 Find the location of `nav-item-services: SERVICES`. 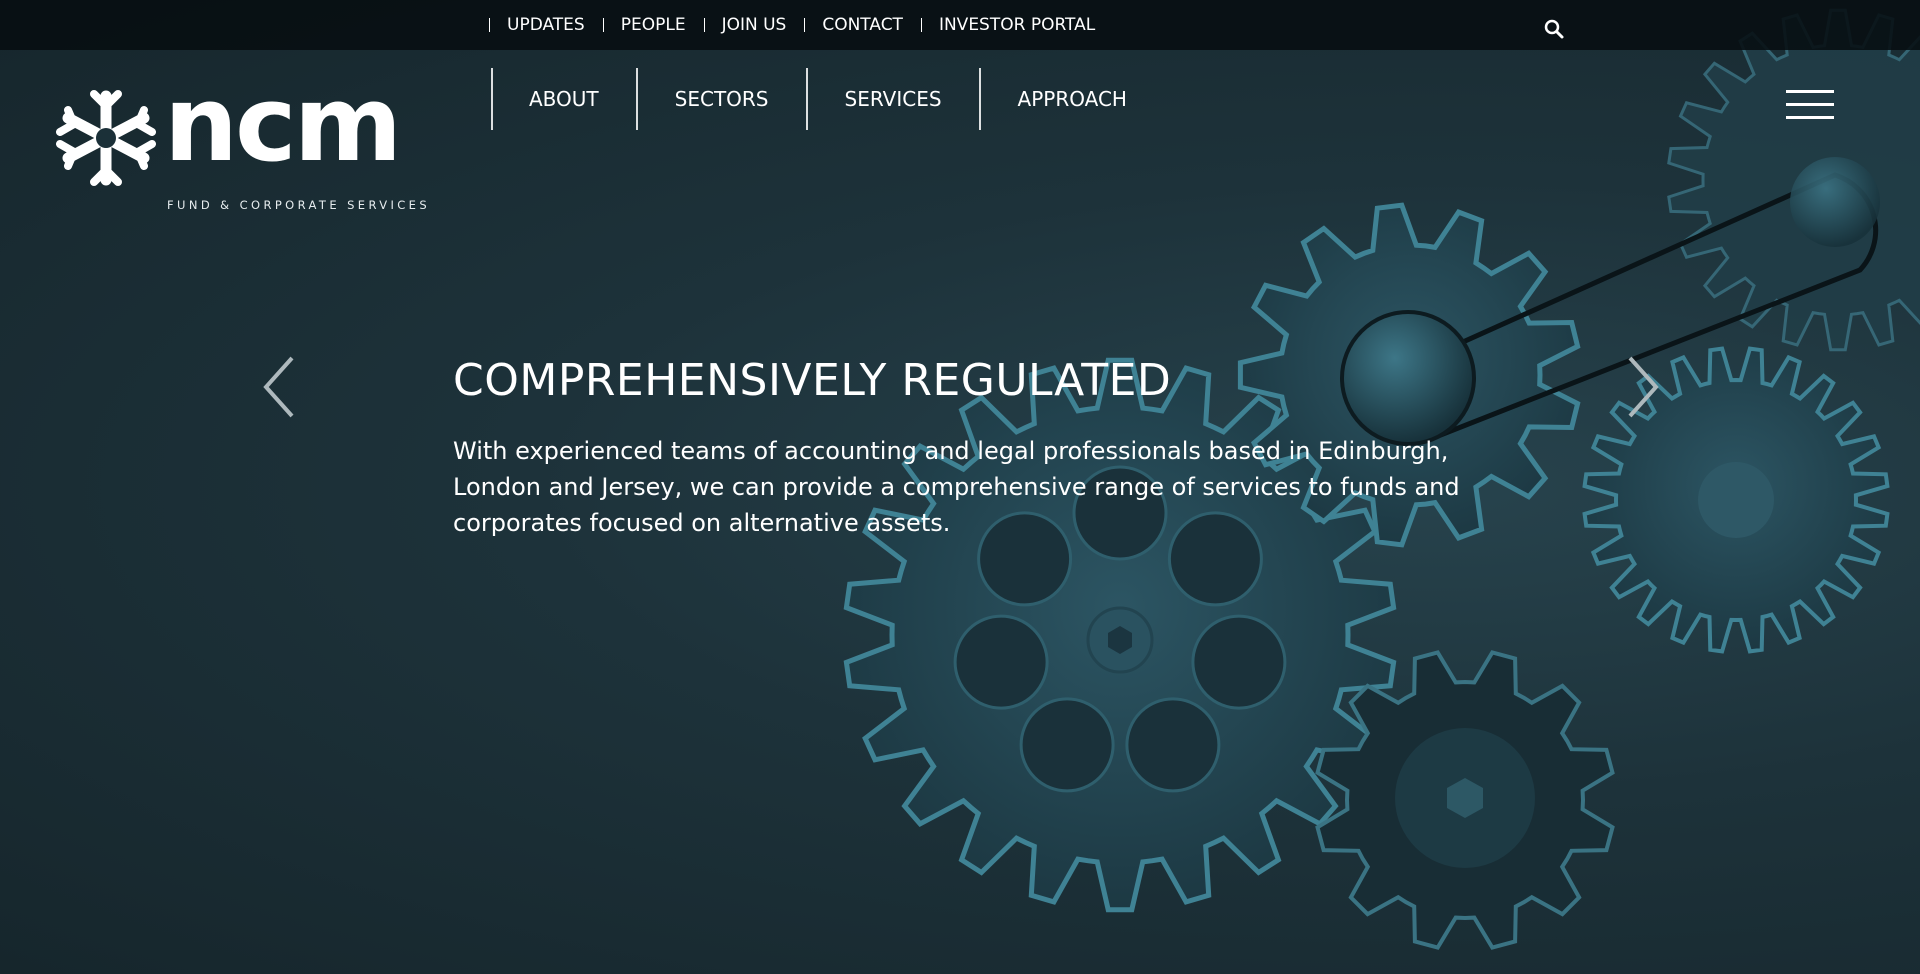

nav-item-services: SERVICES is located at coordinates (892, 99).